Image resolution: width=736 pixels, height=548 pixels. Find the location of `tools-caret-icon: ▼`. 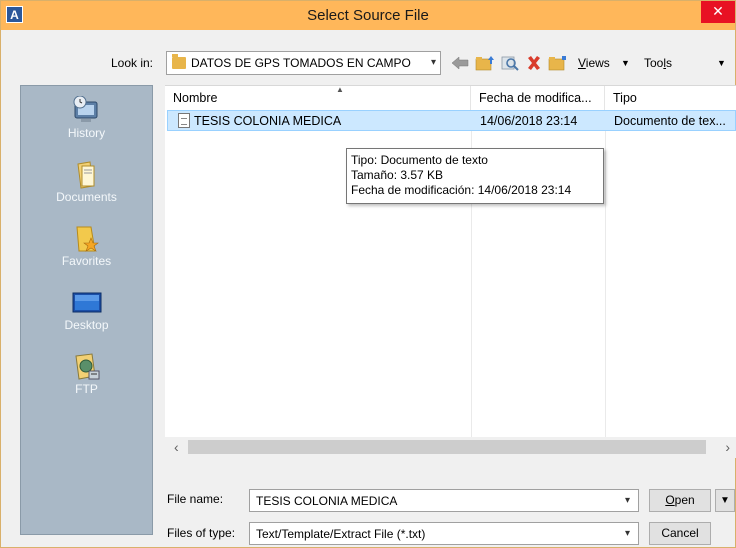

tools-caret-icon: ▼ is located at coordinates (721, 63).